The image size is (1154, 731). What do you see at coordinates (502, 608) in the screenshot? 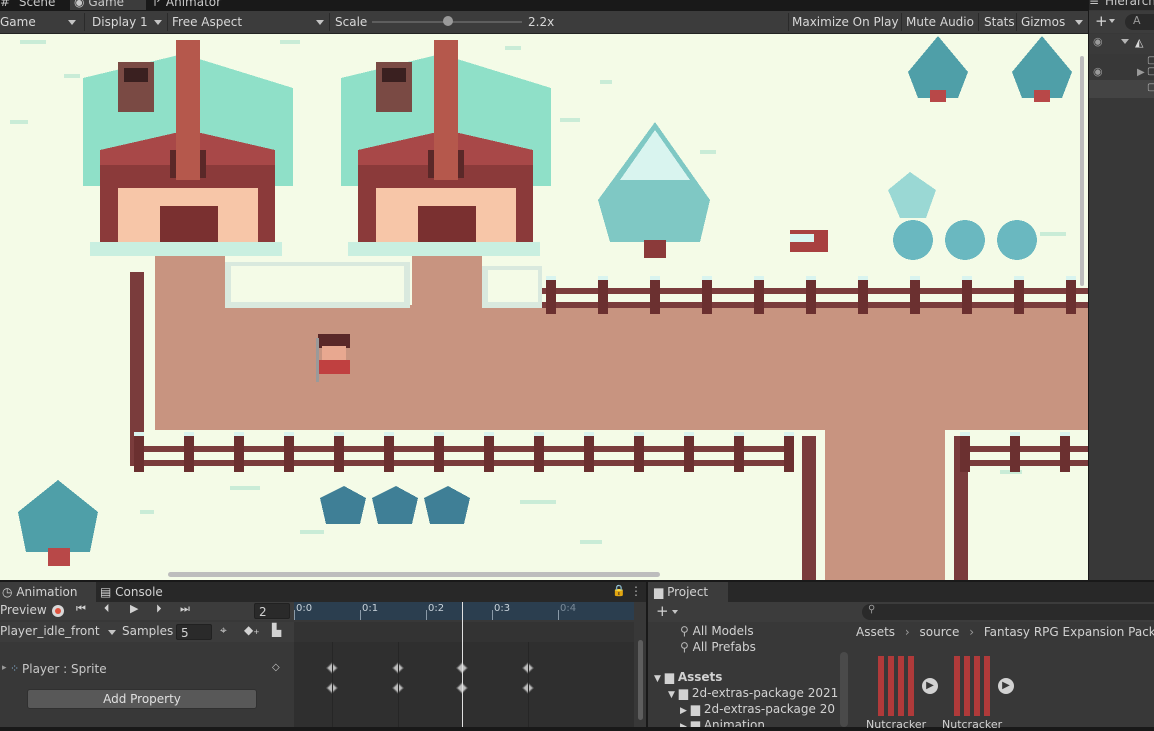
I see `timeline-tick-label: 0:3` at bounding box center [502, 608].